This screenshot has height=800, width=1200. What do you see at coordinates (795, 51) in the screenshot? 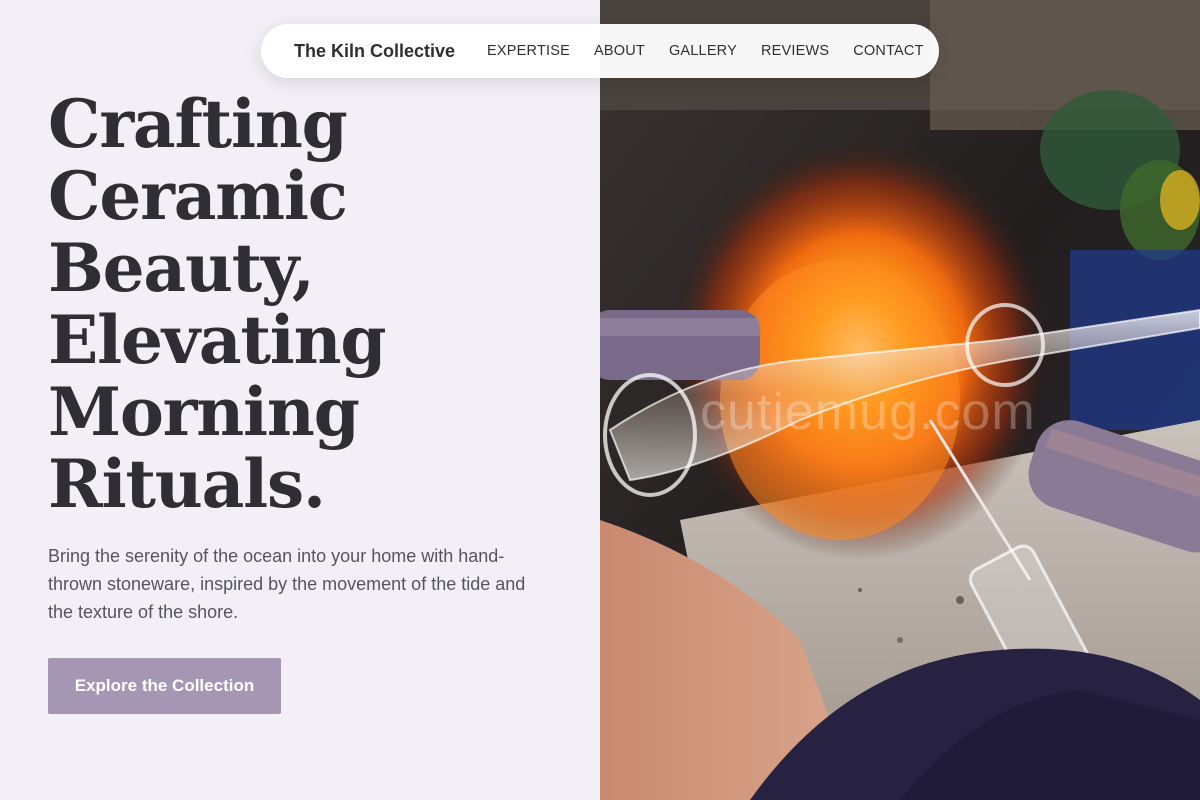
I see `nav-link-reviews: REVIEWS` at bounding box center [795, 51].